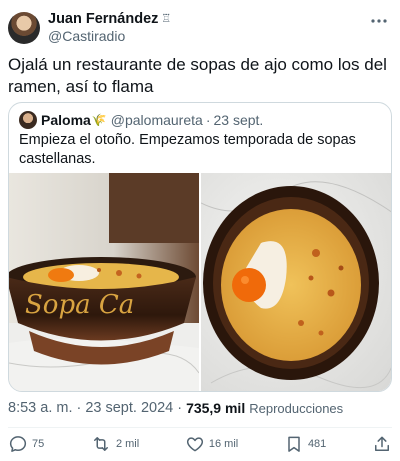  What do you see at coordinates (79, 305) in the screenshot?
I see `bowl-lettering: Sopa Ca` at bounding box center [79, 305].